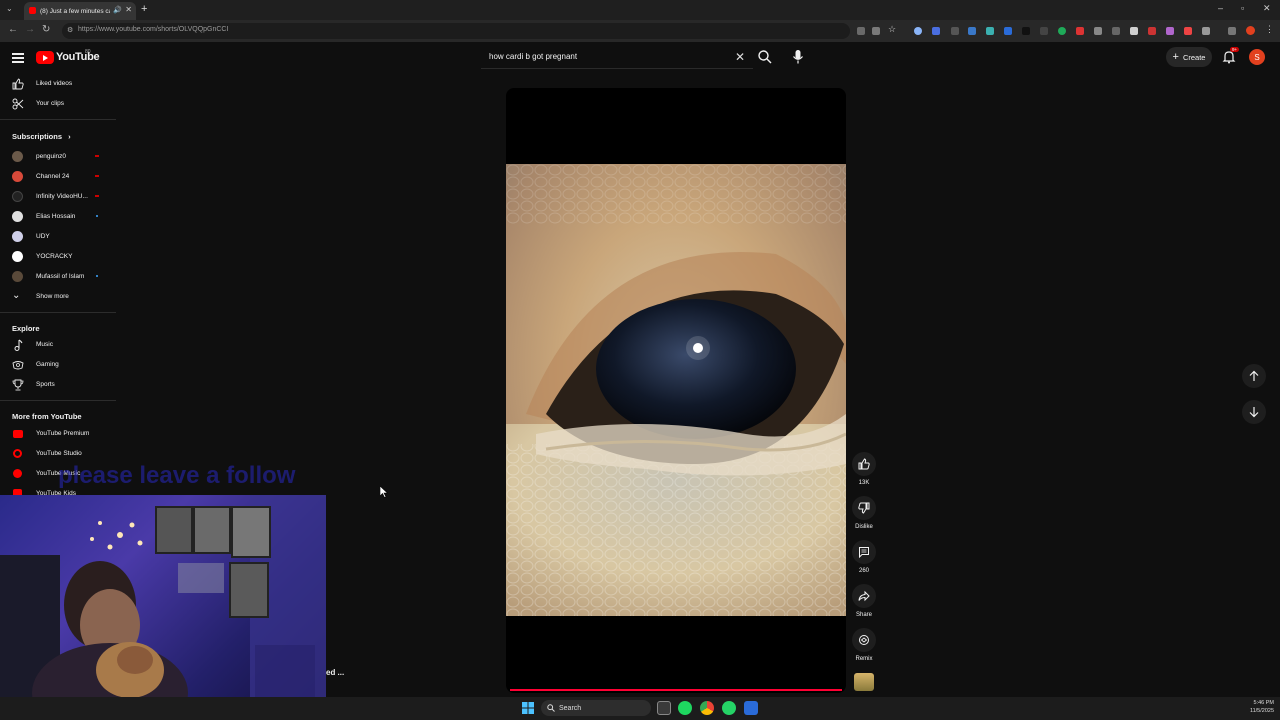 Image resolution: width=1280 pixels, height=720 pixels. Describe the element at coordinates (144, 9) in the screenshot. I see `new-tab-button: +` at that location.